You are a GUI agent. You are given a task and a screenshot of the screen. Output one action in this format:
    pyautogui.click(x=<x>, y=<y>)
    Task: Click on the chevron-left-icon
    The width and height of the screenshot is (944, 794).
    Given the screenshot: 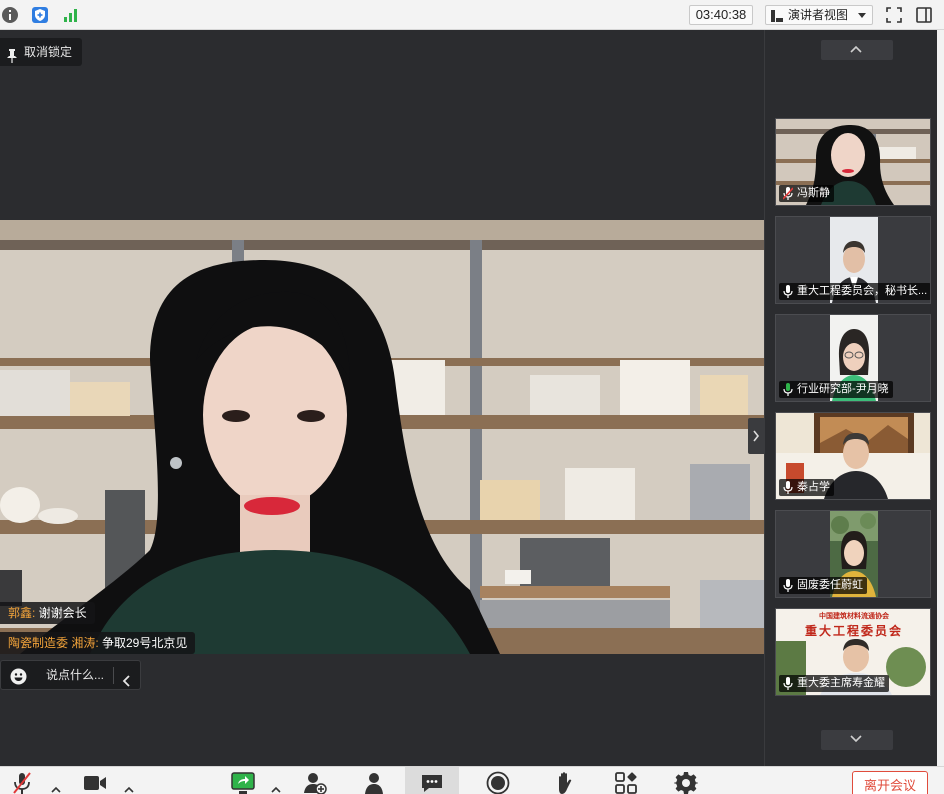 What is the action you would take?
    pyautogui.click(x=127, y=683)
    